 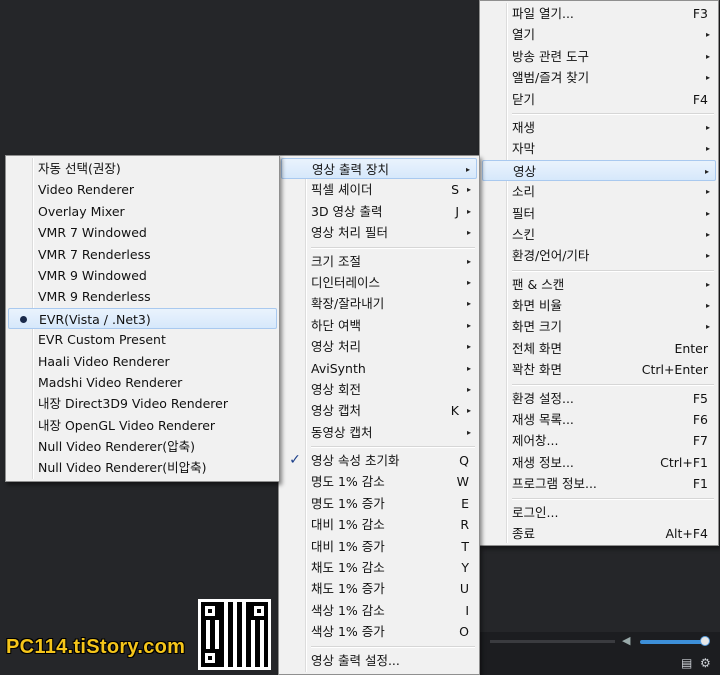 What do you see at coordinates (537, 327) in the screenshot?
I see `main-menu-item-label: 화면 크기` at bounding box center [537, 327].